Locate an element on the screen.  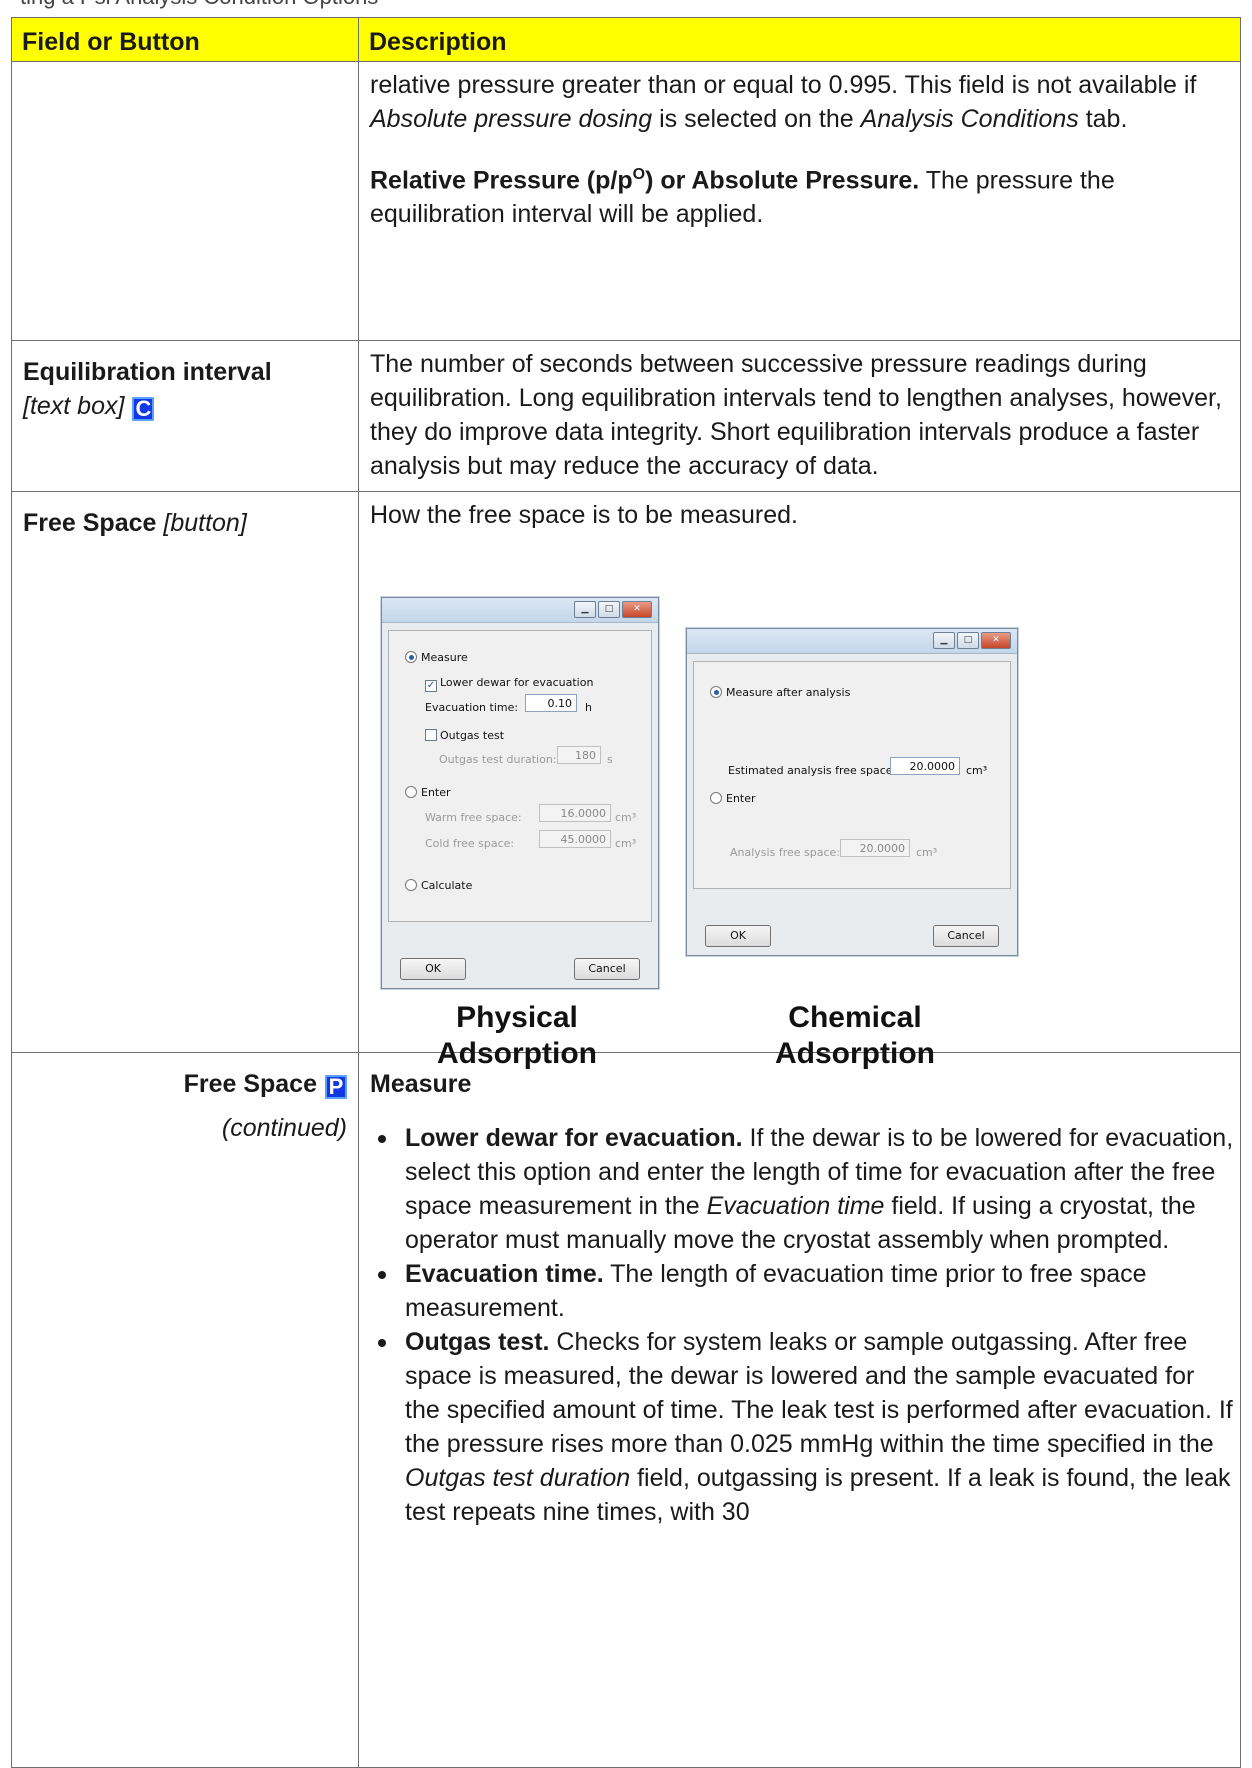
checkbox-label: Outgas test is located at coordinates (472, 735).